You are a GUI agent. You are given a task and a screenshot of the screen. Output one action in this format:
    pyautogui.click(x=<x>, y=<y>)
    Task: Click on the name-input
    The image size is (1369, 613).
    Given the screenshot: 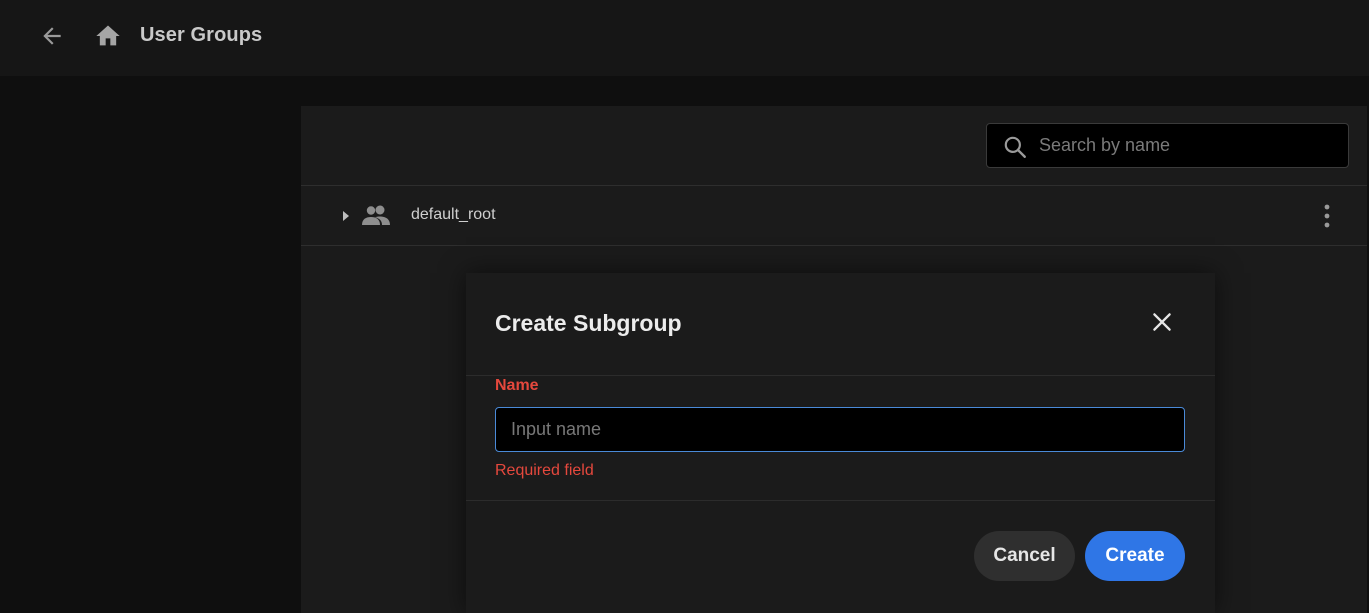 What is the action you would take?
    pyautogui.click(x=840, y=429)
    